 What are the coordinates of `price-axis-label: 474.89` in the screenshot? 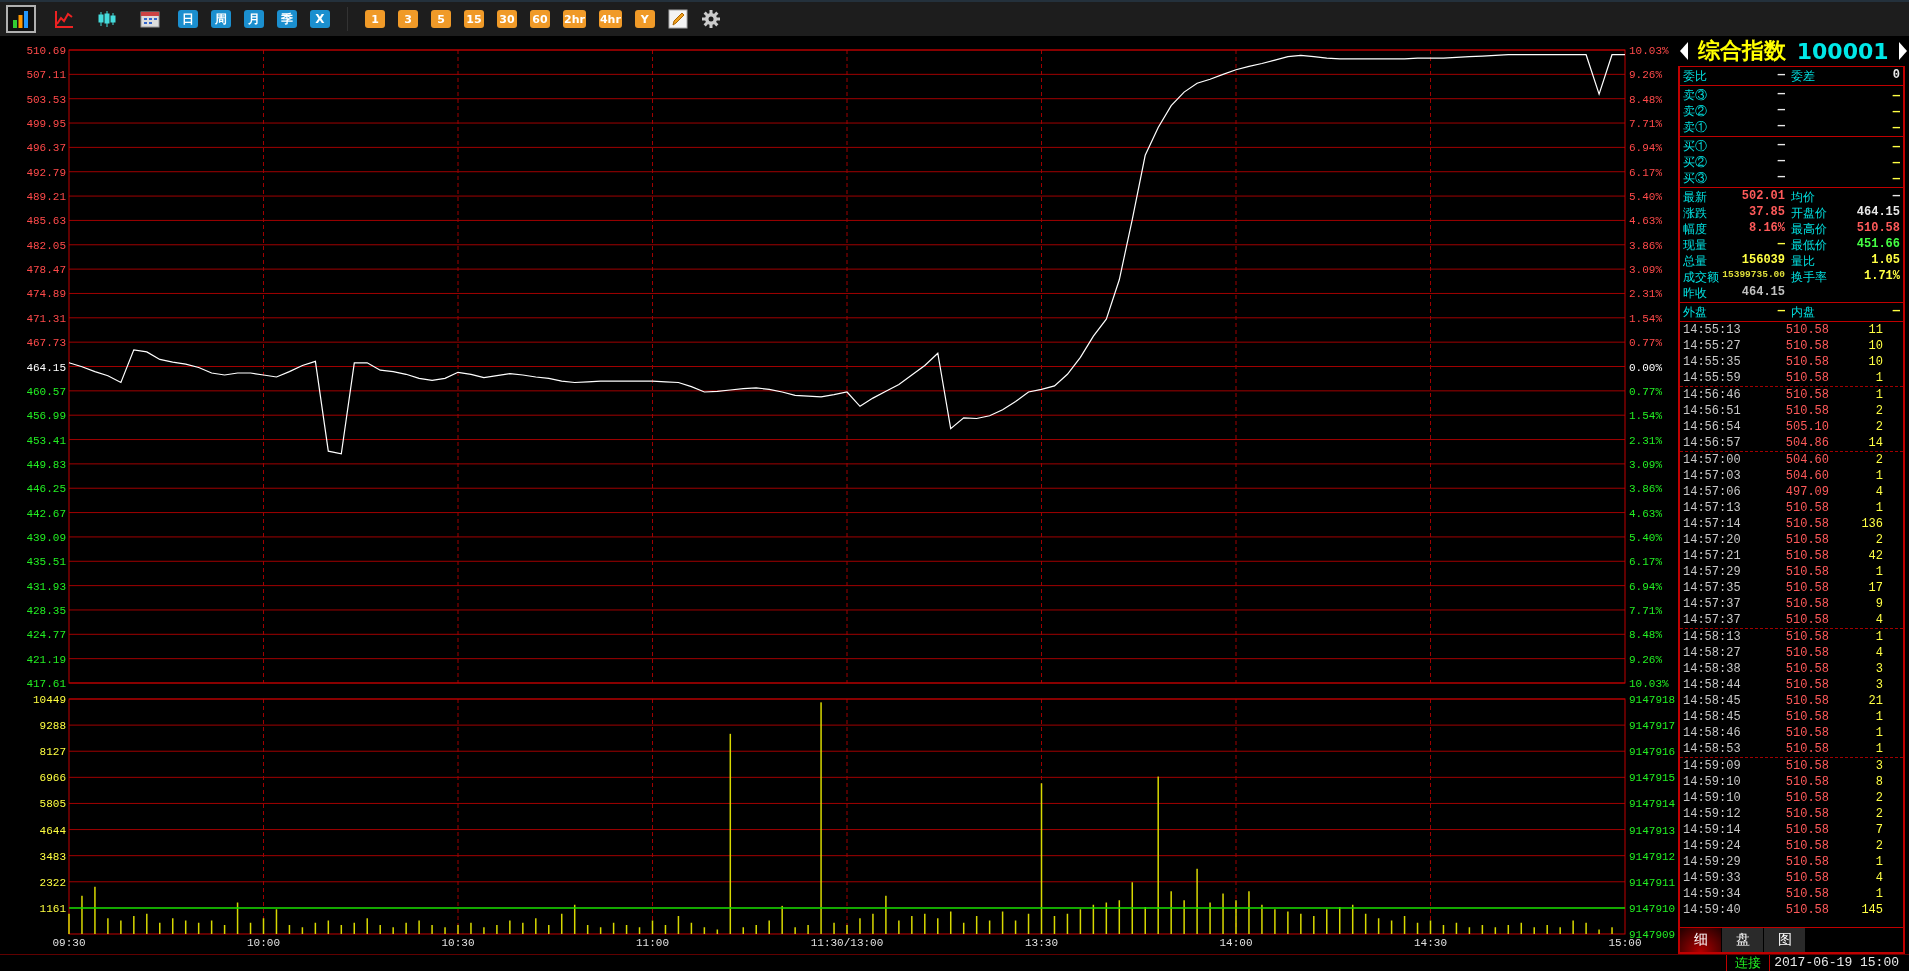 It's located at (46, 294).